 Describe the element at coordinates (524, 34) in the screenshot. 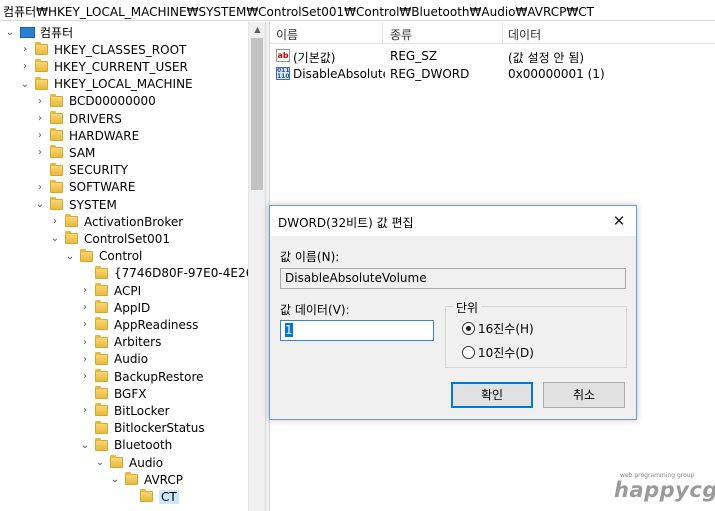

I see `column-header-data: 데이터` at that location.